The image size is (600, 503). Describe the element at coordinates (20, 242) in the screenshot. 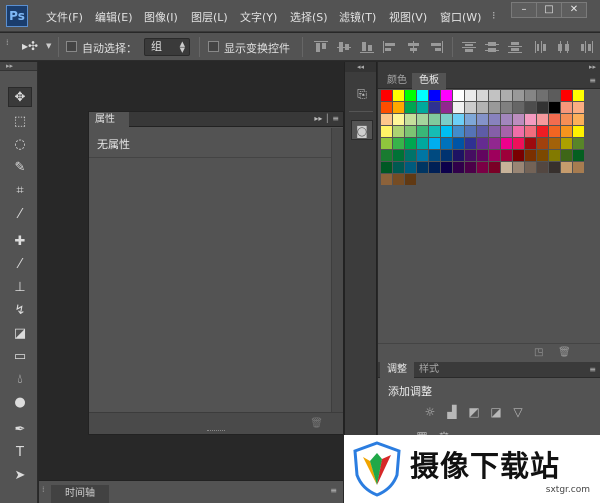

I see `healing-brush-tool-icon: ✚` at that location.